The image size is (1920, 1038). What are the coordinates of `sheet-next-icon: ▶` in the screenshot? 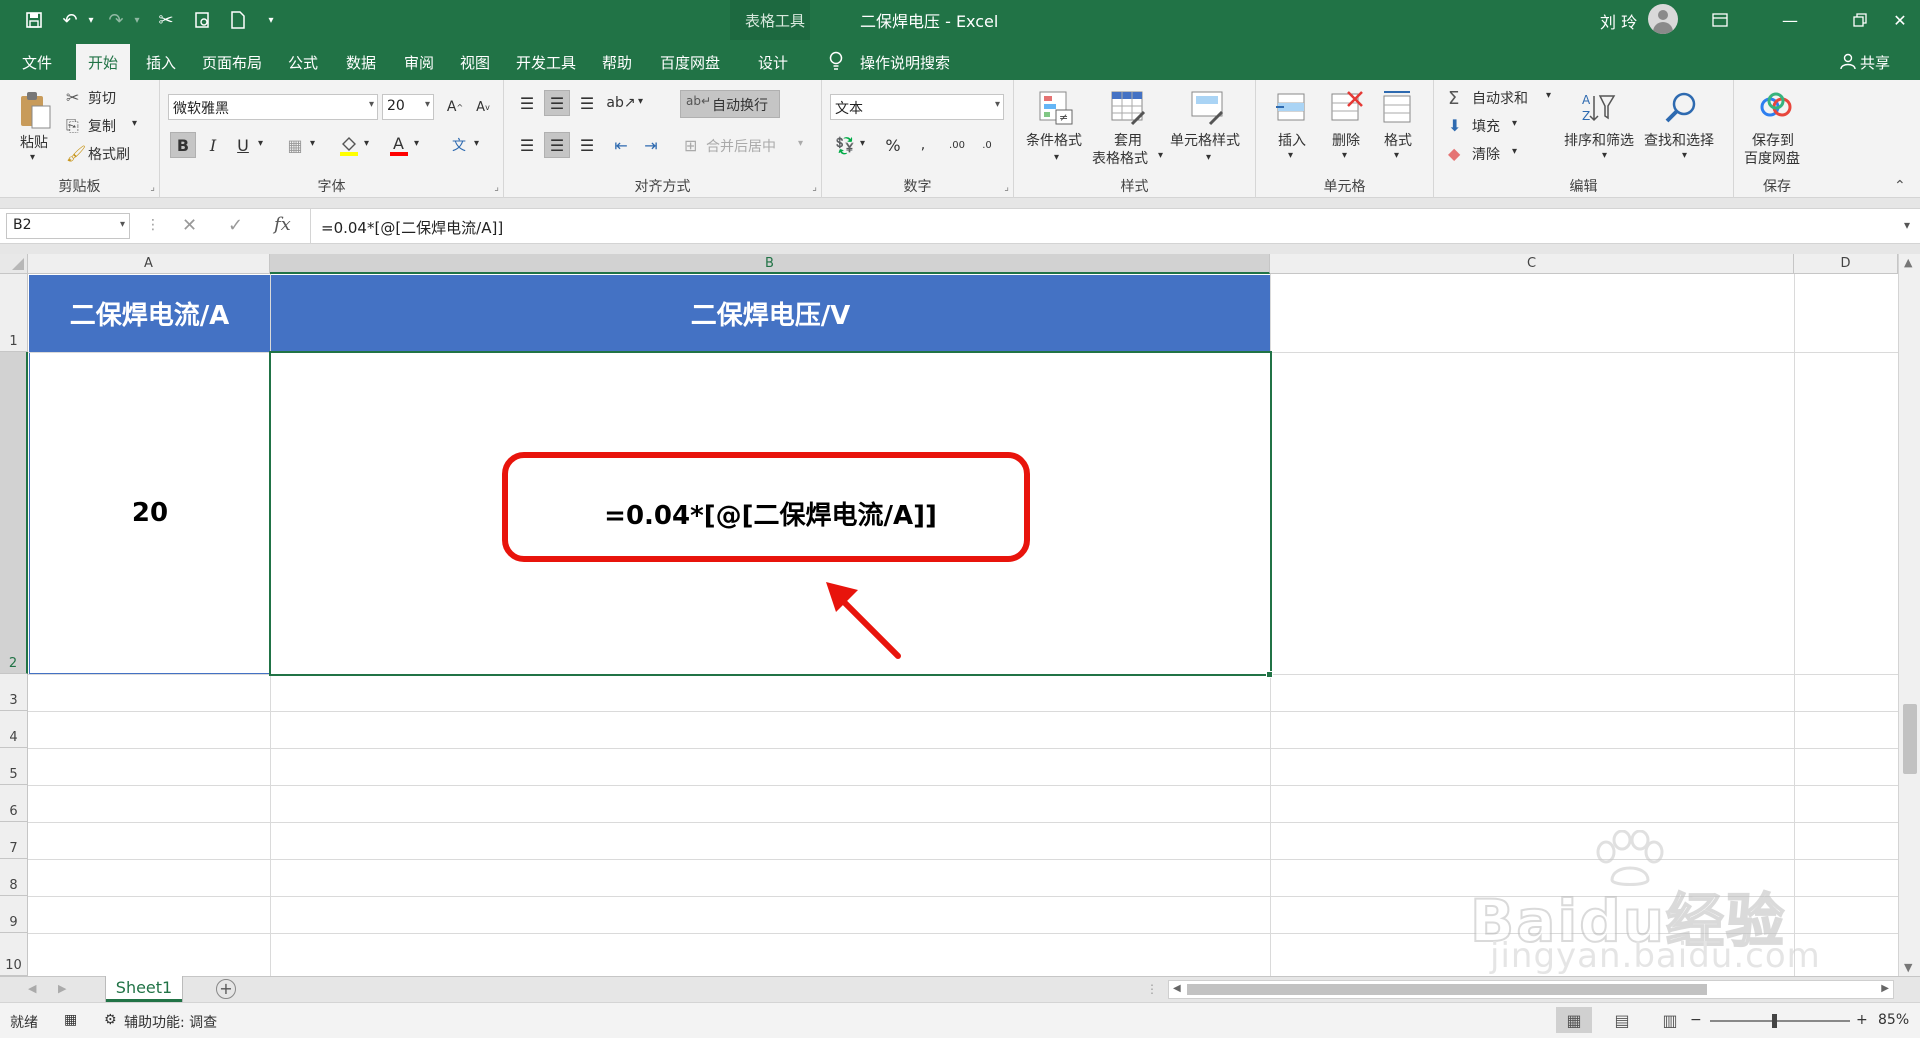 It's located at (62, 988).